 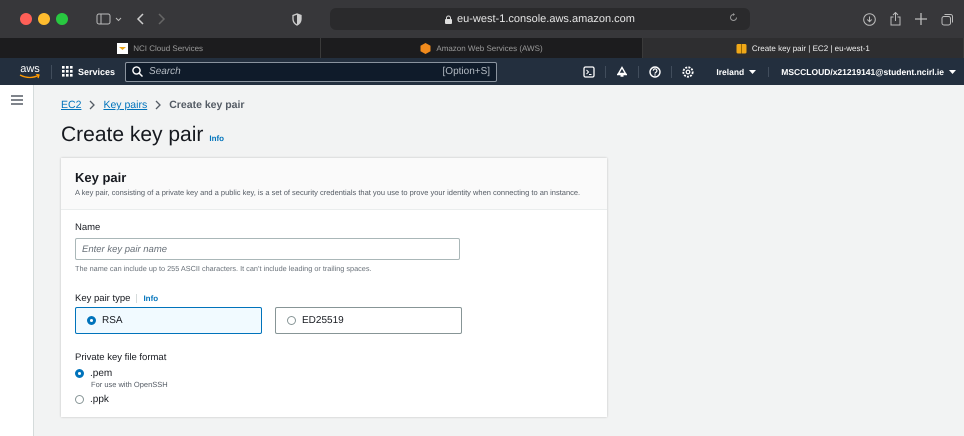 I want to click on search-field: Search [Option+S], so click(x=311, y=72).